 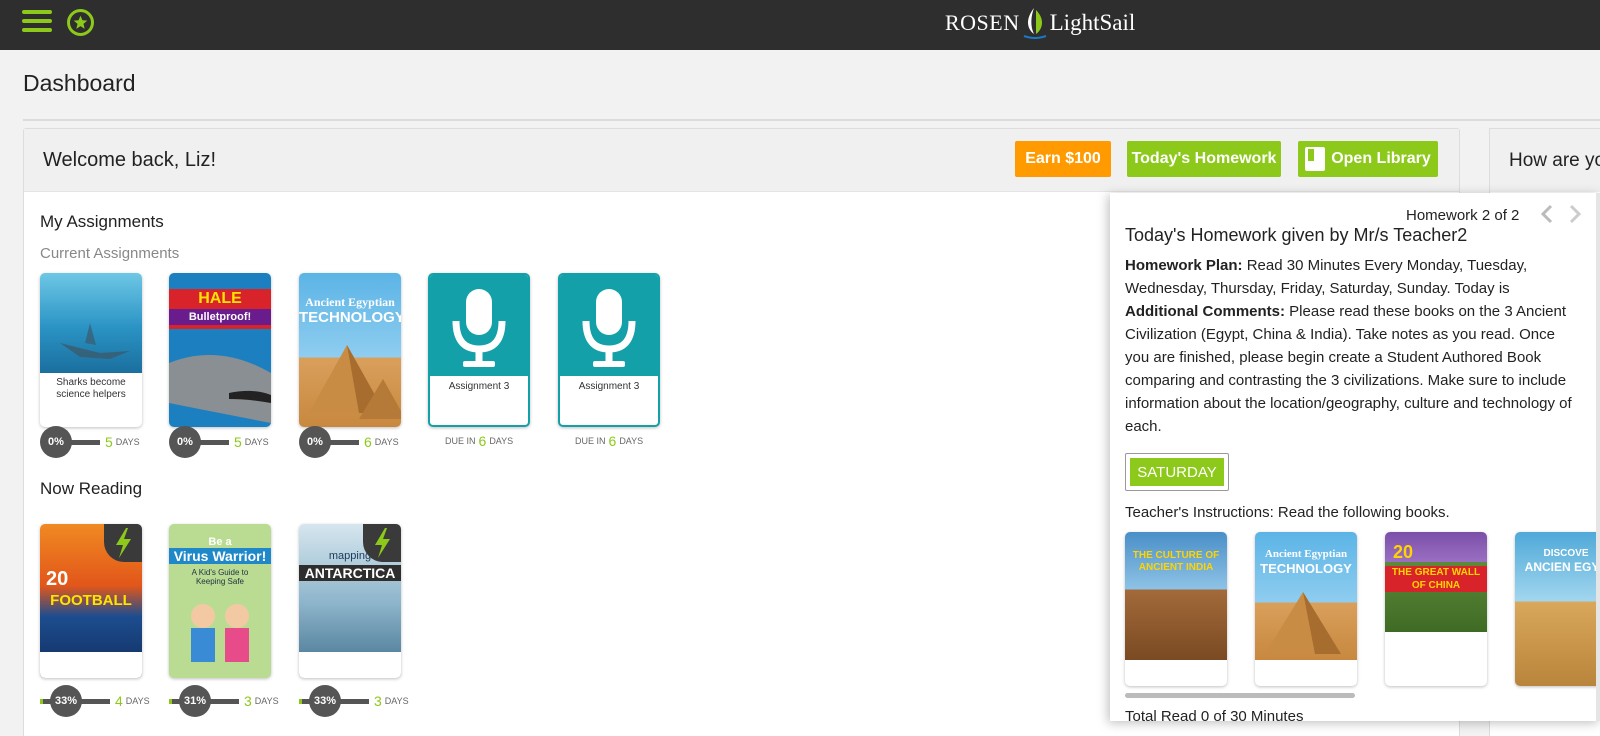 What do you see at coordinates (1598, 457) in the screenshot?
I see `vertical-scrollbar` at bounding box center [1598, 457].